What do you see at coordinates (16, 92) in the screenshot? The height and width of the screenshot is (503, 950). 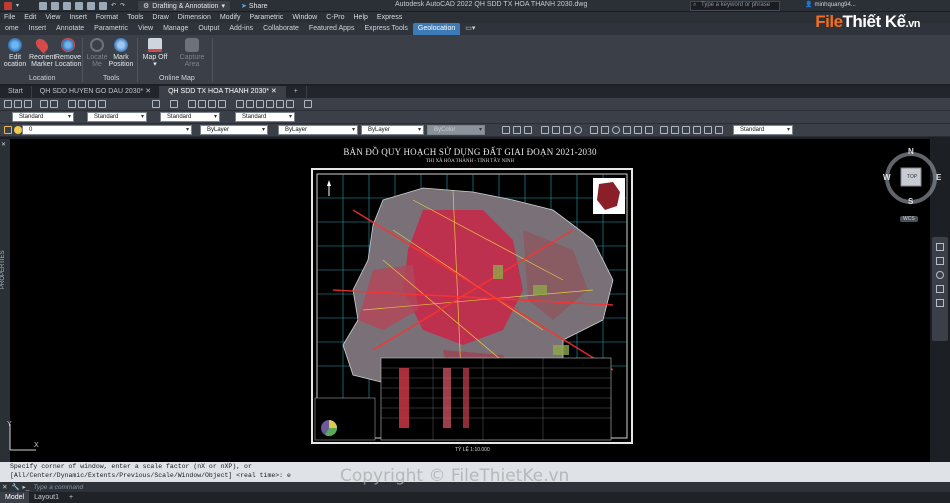 I see `doc-tab-start: Start` at bounding box center [16, 92].